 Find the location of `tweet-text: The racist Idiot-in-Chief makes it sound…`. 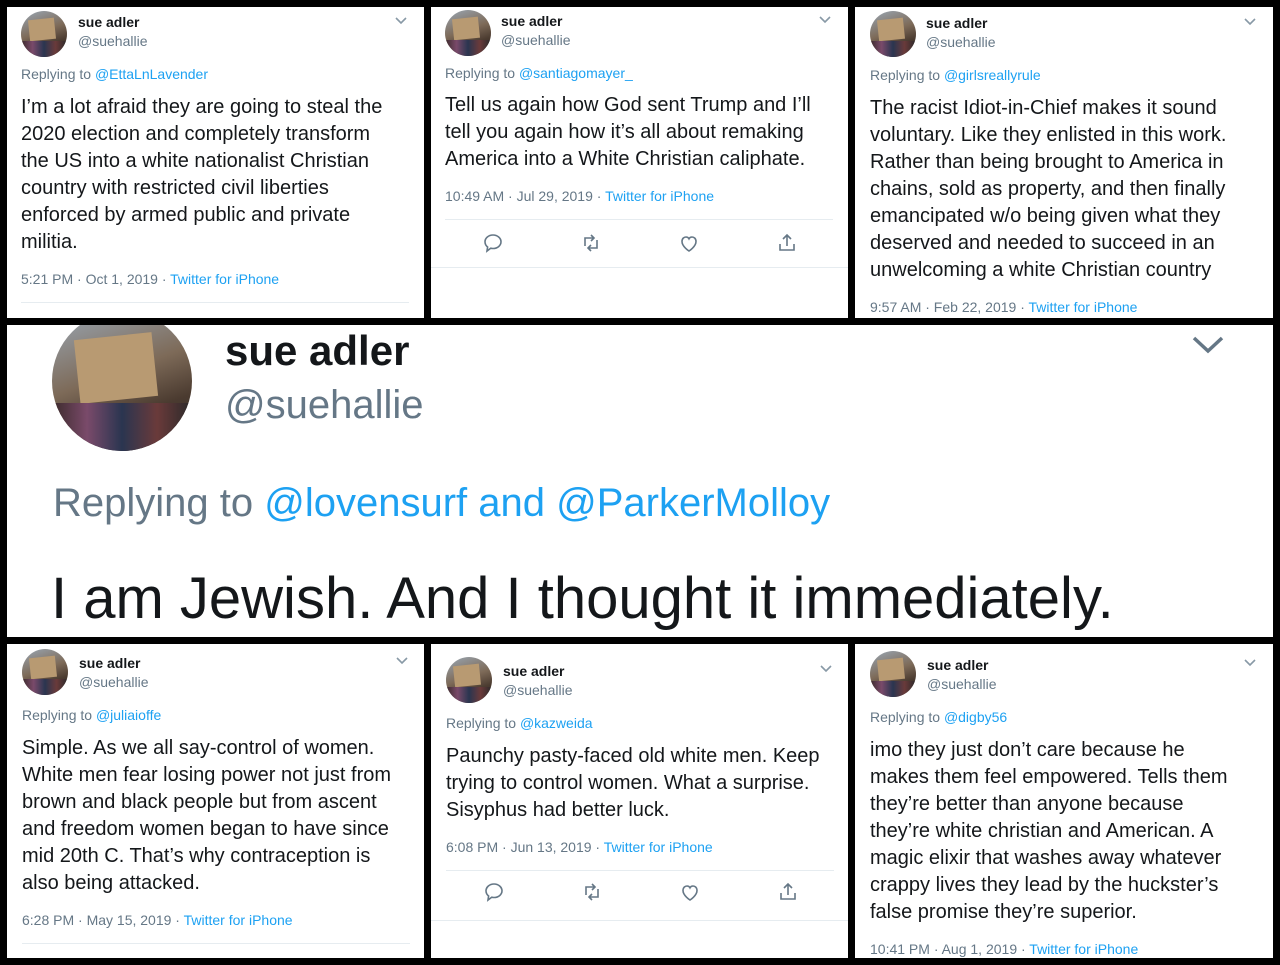

tweet-text: The racist Idiot-in-Chief makes it sound… is located at coordinates (1048, 189).